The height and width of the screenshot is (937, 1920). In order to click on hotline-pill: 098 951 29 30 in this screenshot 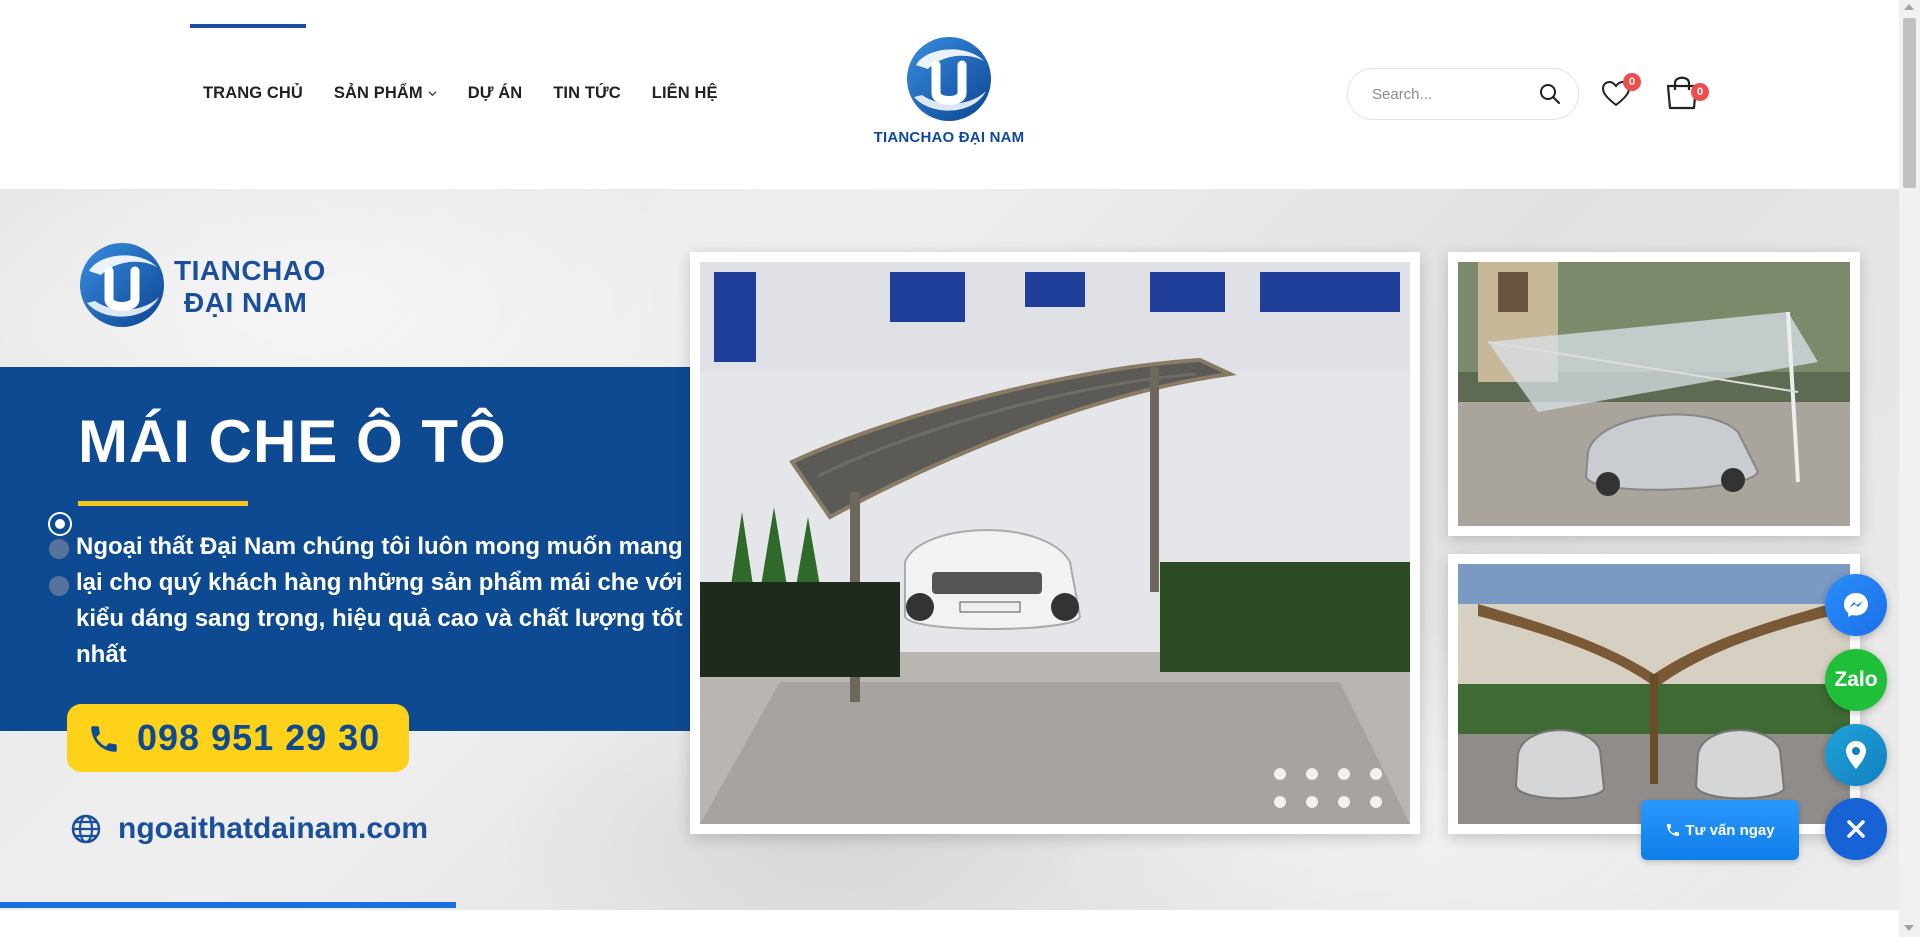, I will do `click(238, 738)`.